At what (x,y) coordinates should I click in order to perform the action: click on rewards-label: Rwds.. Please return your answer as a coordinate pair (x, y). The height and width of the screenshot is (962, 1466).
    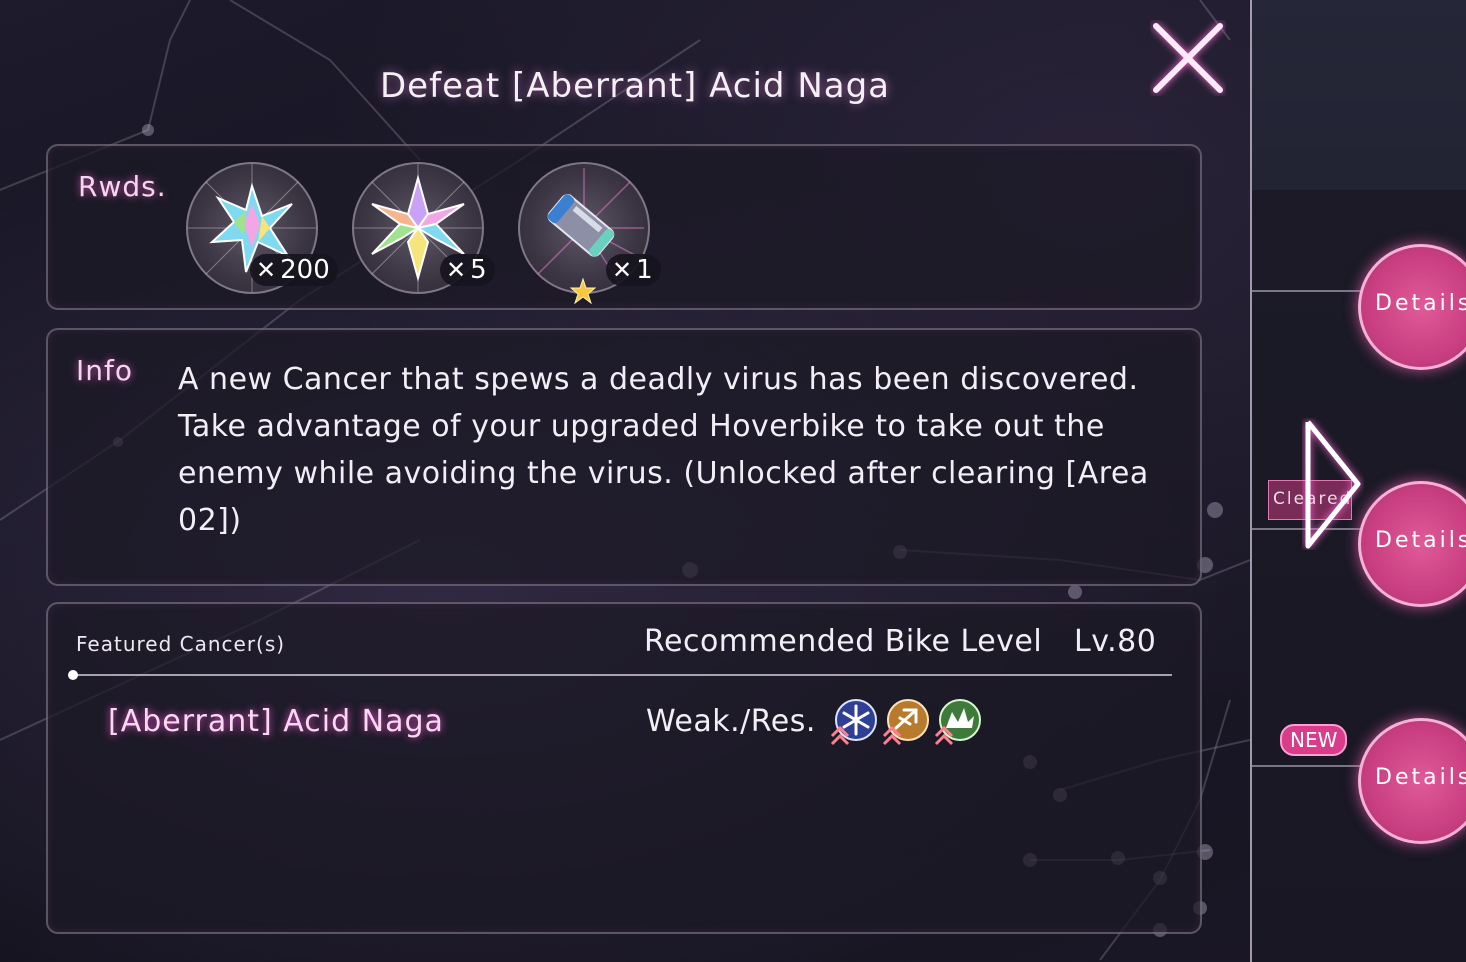
    Looking at the image, I should click on (122, 186).